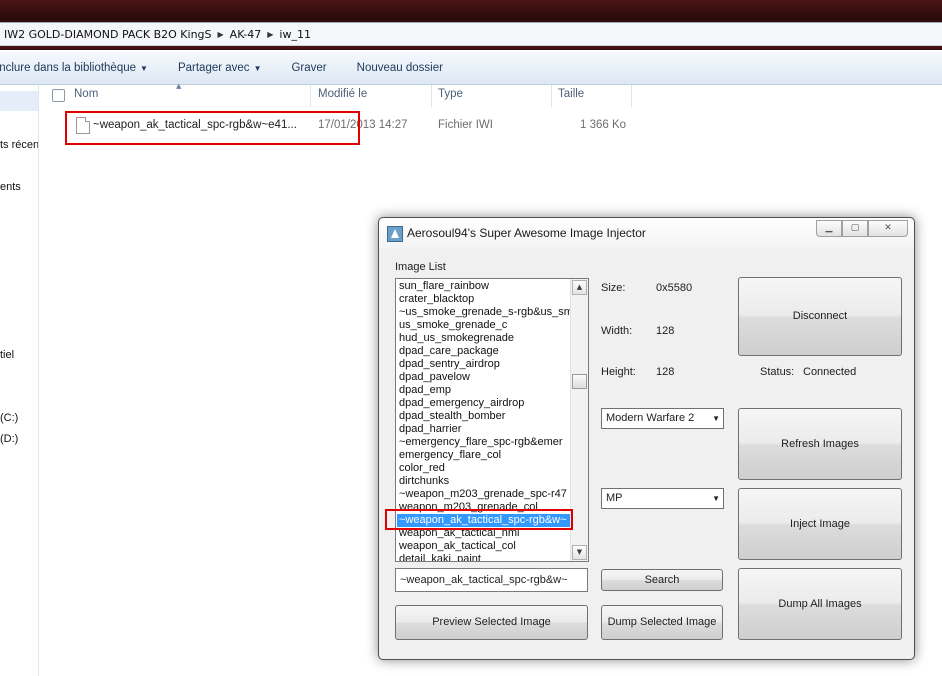 This screenshot has height=676, width=942. I want to click on image-list-item: color_red, so click(422, 468).